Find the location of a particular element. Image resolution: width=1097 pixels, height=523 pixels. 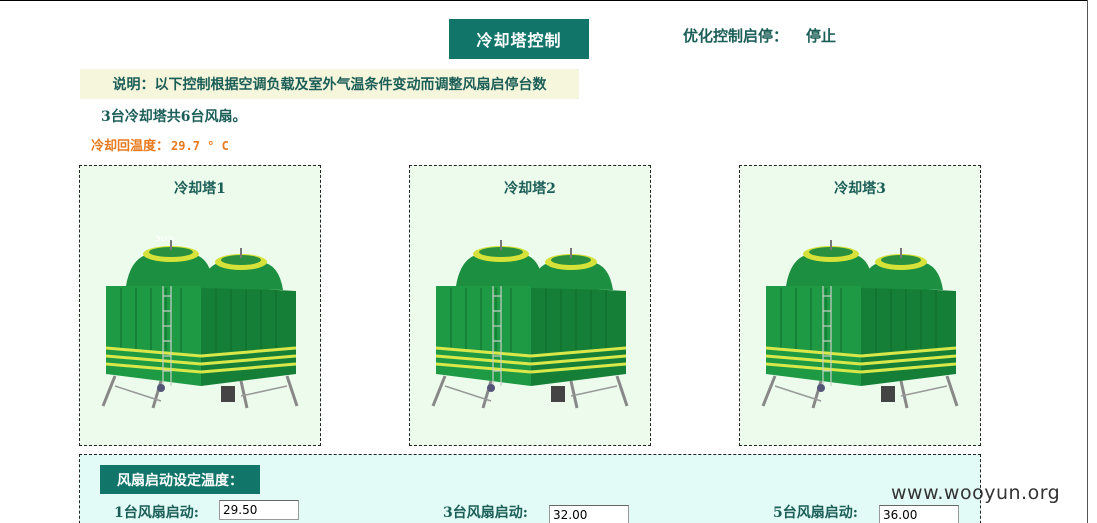

fan-3-start-input is located at coordinates (589, 514).